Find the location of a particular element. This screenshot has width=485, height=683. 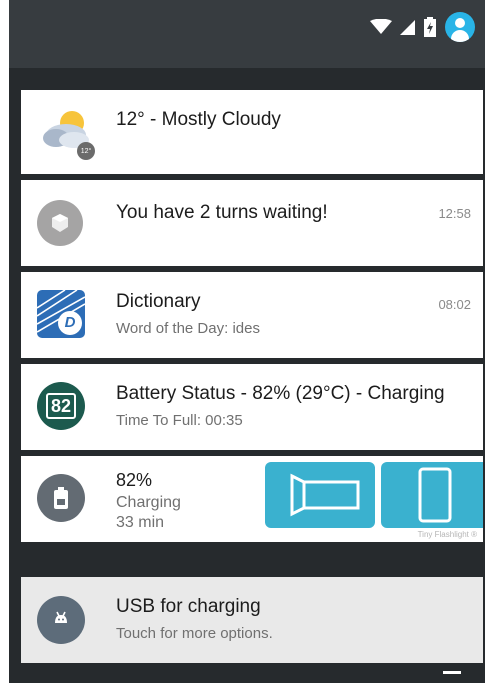

flashlight-icon is located at coordinates (325, 495).